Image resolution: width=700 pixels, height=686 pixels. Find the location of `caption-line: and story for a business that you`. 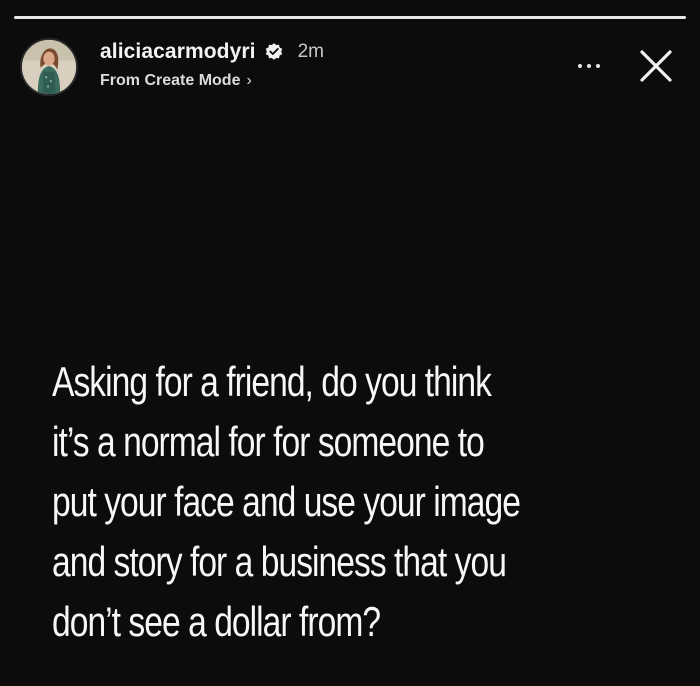

caption-line: and story for a business that you is located at coordinates (279, 561).